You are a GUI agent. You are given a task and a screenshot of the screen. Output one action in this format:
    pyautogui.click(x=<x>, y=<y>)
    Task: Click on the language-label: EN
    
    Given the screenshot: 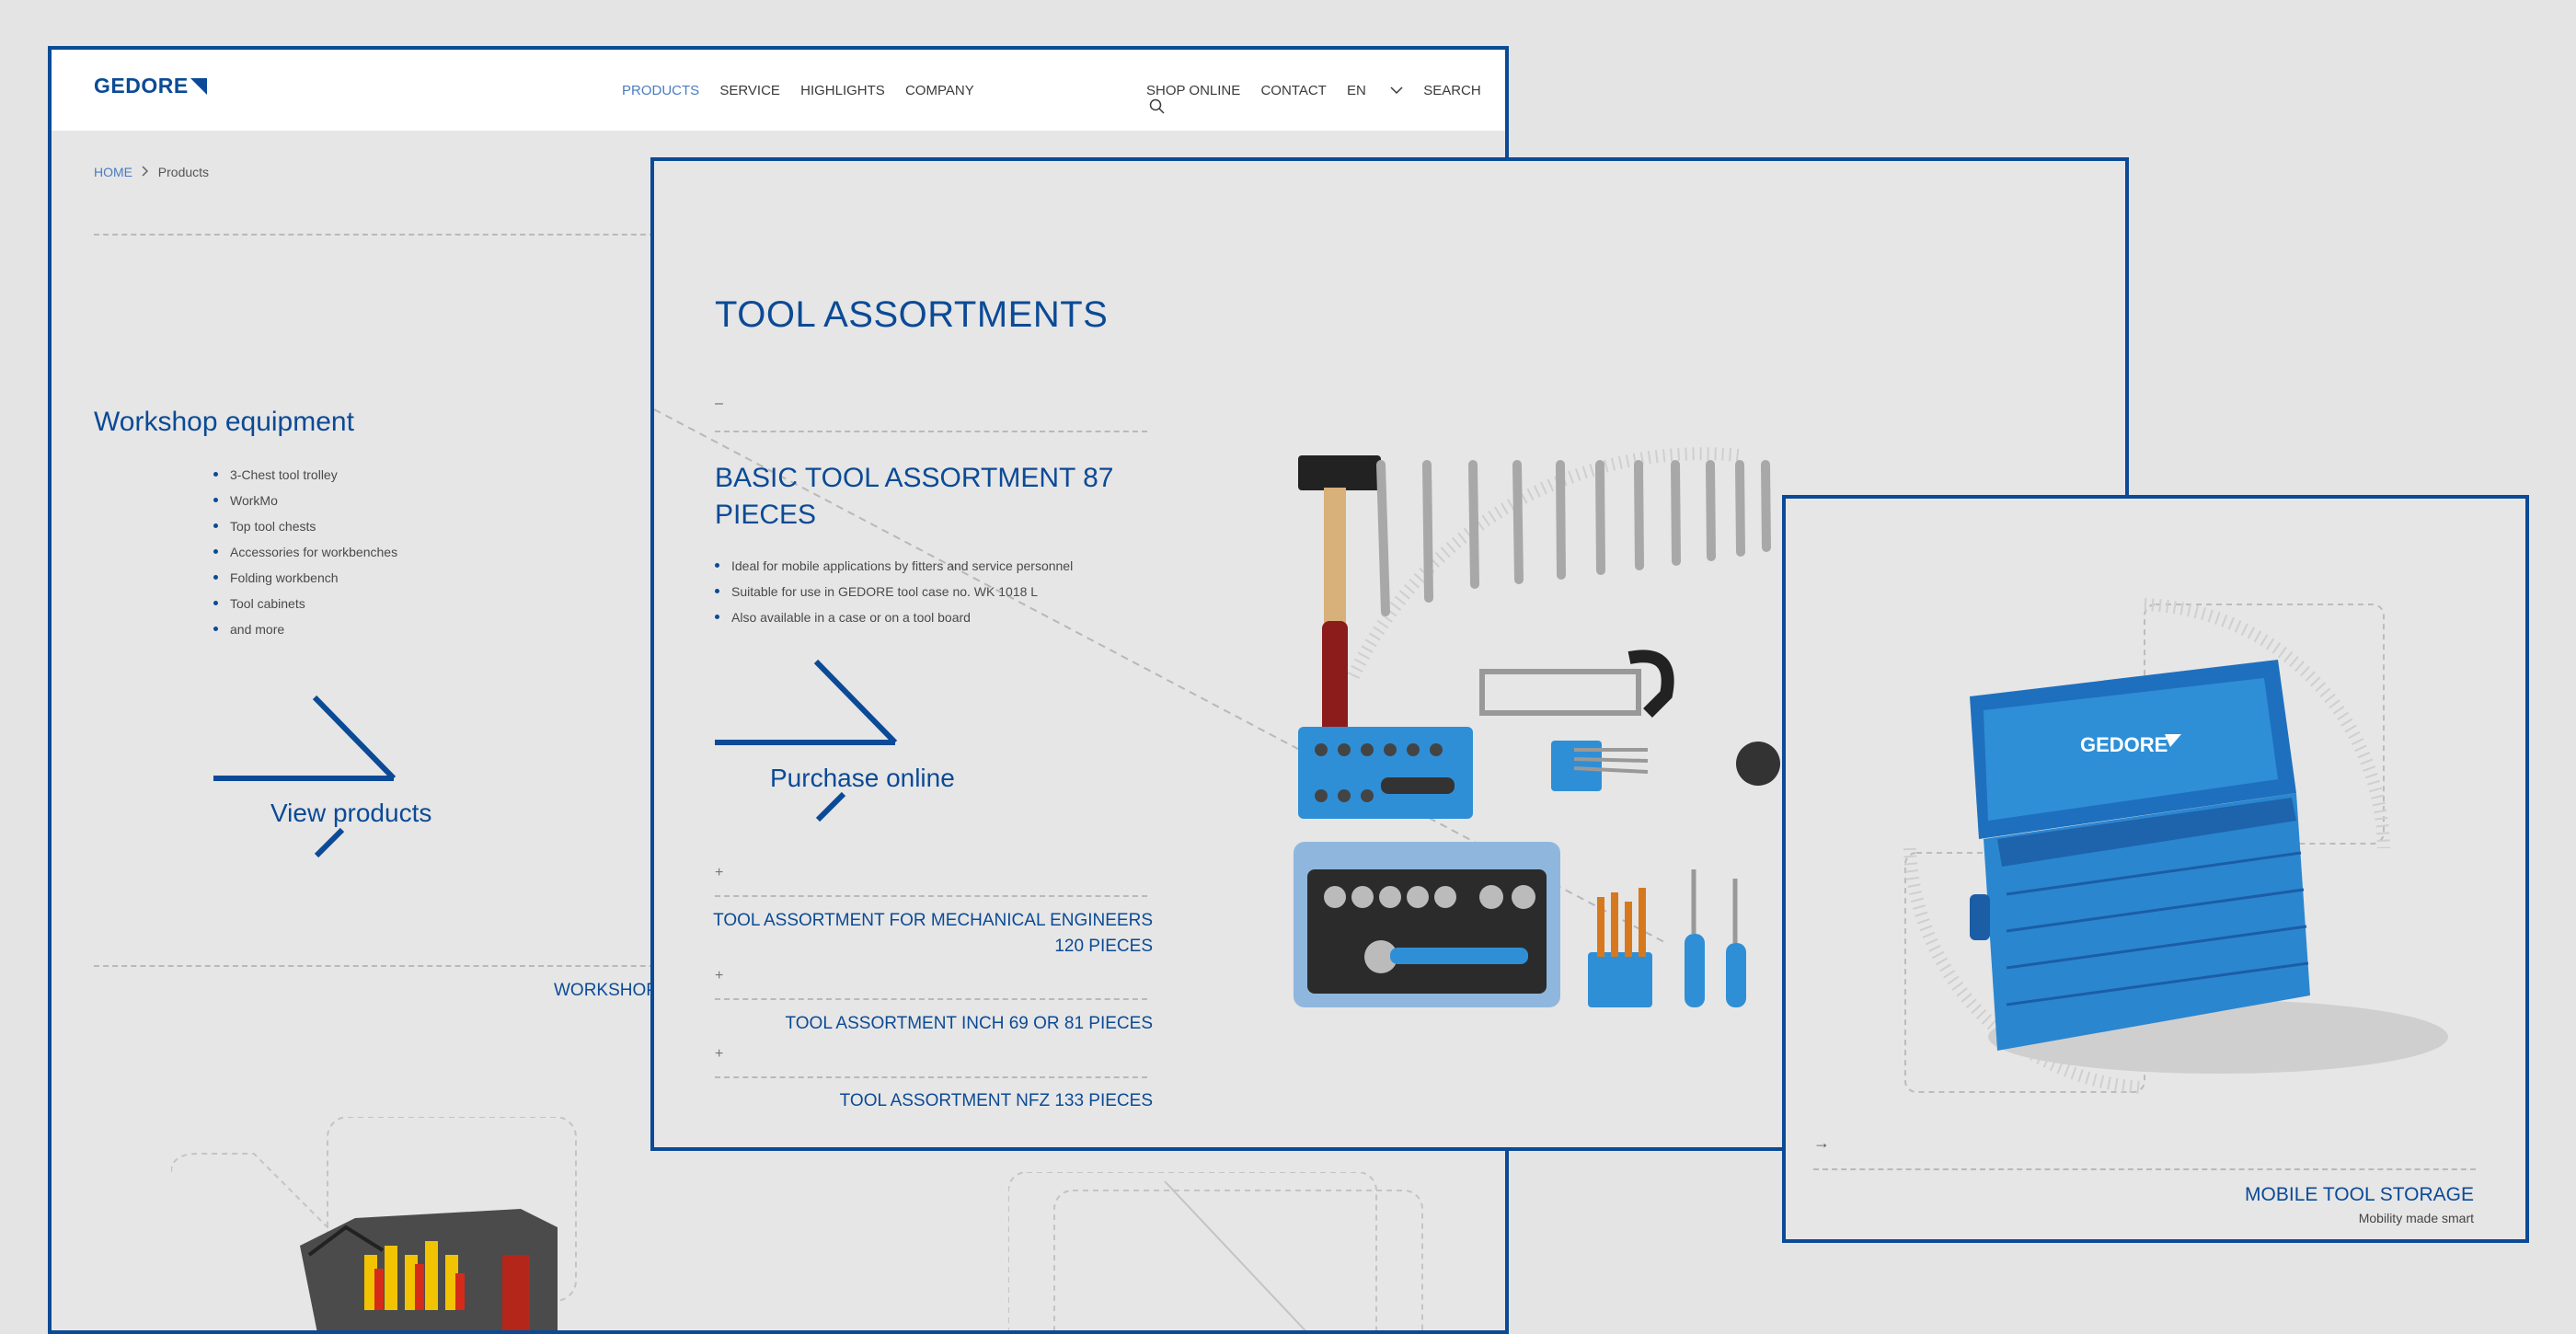 What is the action you would take?
    pyautogui.click(x=1356, y=90)
    